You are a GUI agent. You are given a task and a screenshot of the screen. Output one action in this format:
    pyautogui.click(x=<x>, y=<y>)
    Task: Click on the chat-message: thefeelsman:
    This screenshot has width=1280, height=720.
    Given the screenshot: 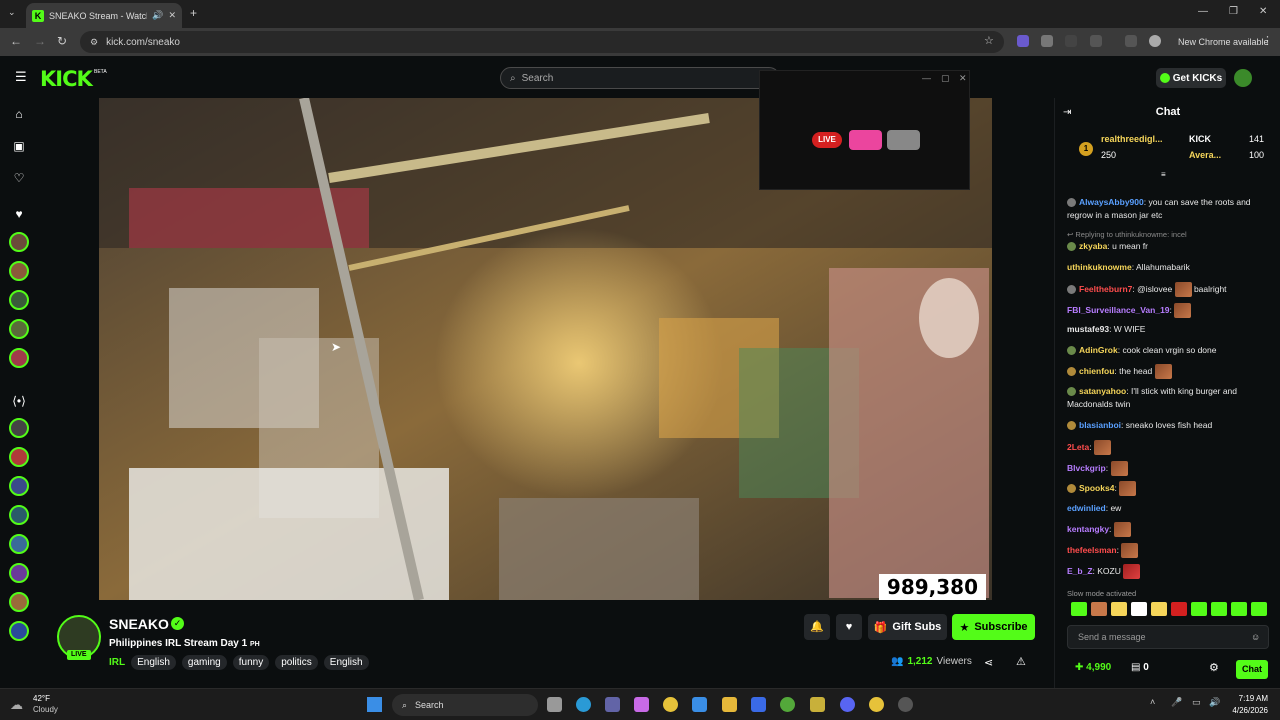 What is the action you would take?
    pyautogui.click(x=1169, y=550)
    